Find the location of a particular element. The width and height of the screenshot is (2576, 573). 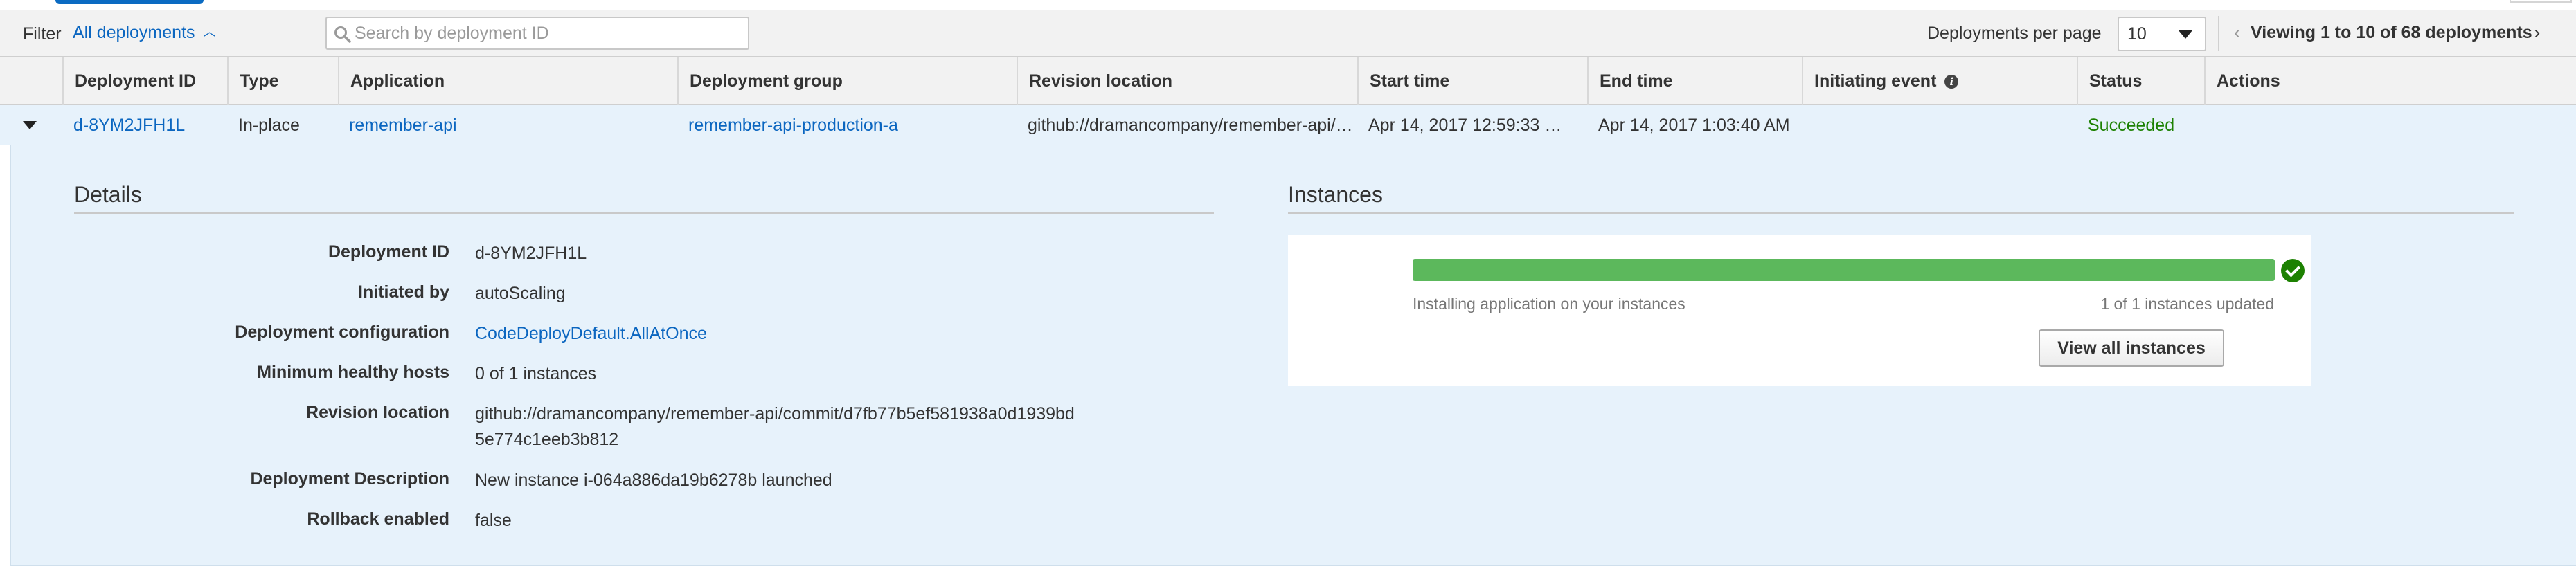

pager-divider is located at coordinates (2218, 33).